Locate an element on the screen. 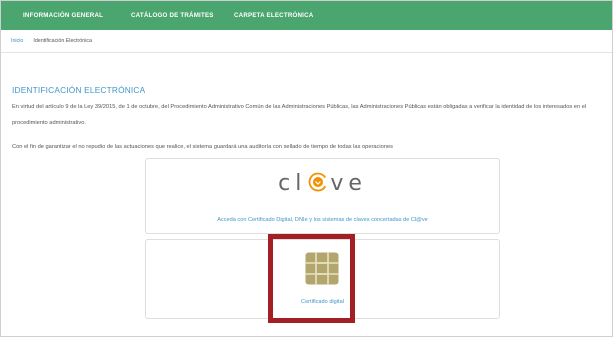  nav-catalogo-tramites: CATÁLOGO DE TRÁMITES is located at coordinates (172, 15).